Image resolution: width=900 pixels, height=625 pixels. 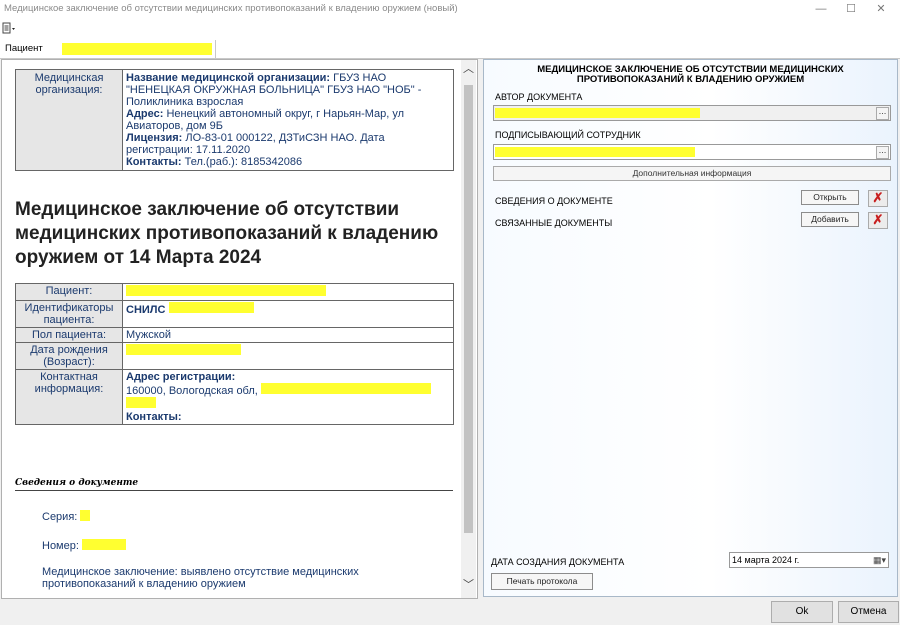 I want to click on add-button: Добавить, so click(x=830, y=219).